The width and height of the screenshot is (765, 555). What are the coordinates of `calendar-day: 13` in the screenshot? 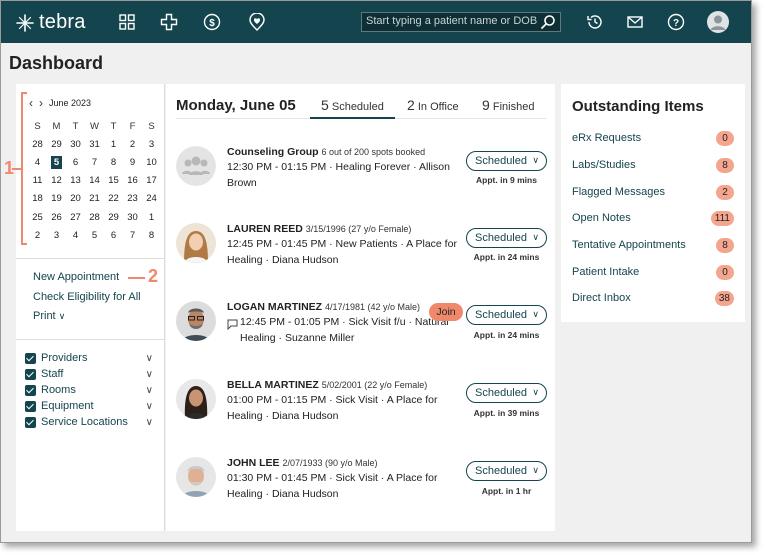 It's located at (75, 180).